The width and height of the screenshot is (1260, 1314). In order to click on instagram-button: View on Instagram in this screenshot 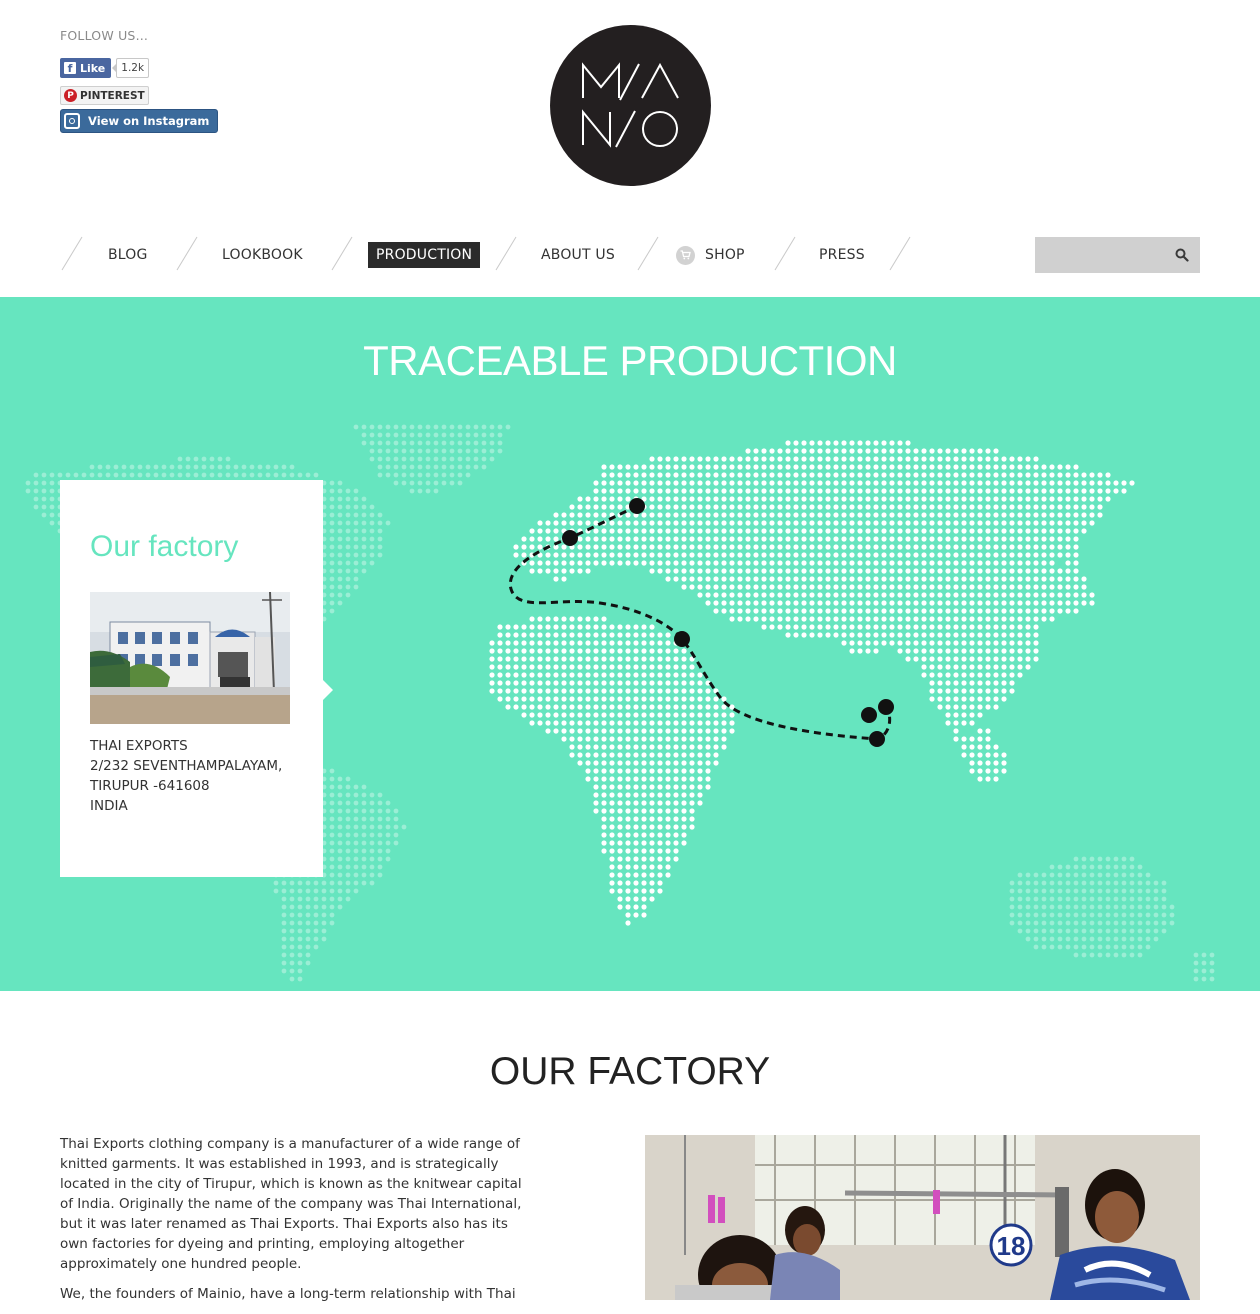, I will do `click(139, 121)`.